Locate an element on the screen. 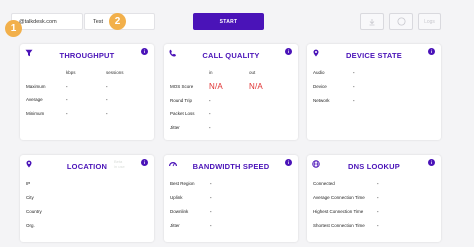 The width and height of the screenshot is (474, 247). metric-row: Highest Connection Time - is located at coordinates (374, 215).